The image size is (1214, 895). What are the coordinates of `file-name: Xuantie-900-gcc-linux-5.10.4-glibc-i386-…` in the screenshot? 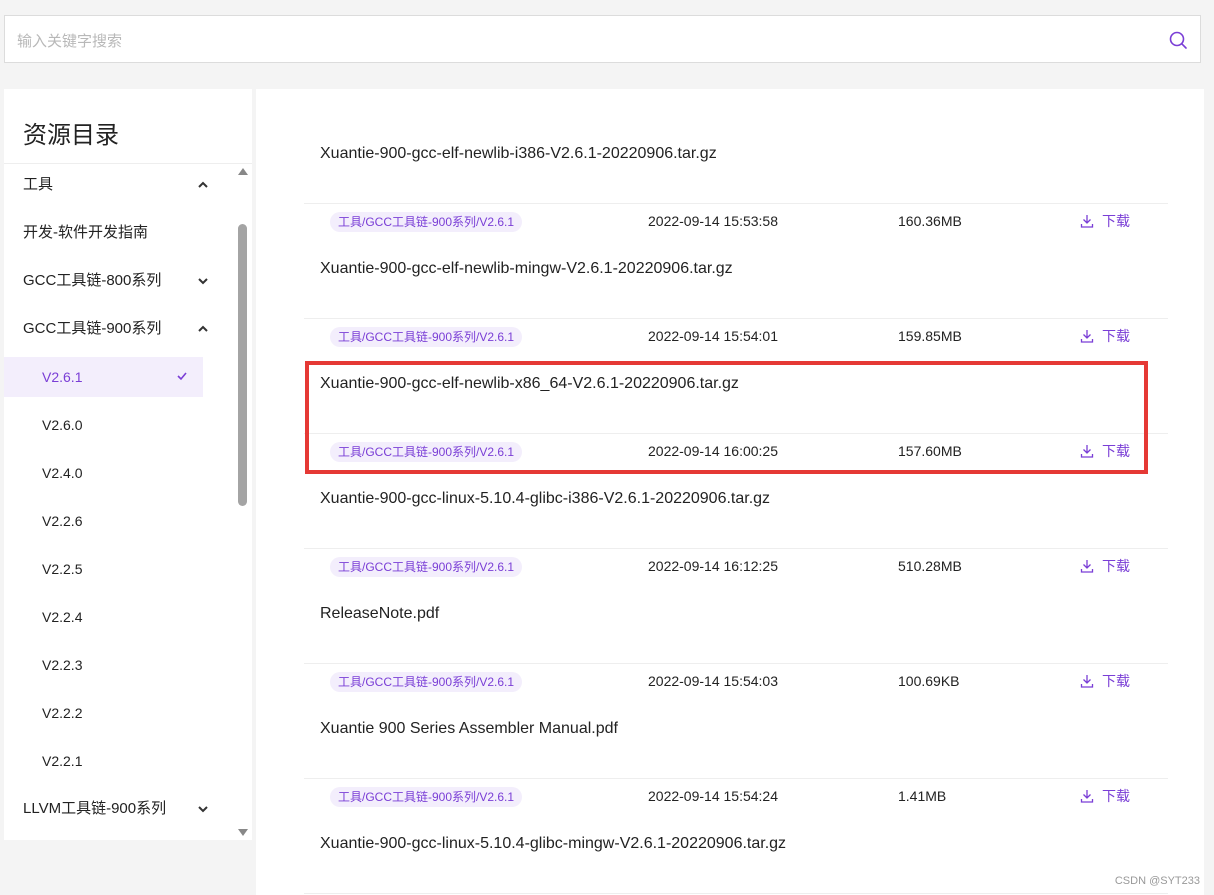 It's located at (545, 499).